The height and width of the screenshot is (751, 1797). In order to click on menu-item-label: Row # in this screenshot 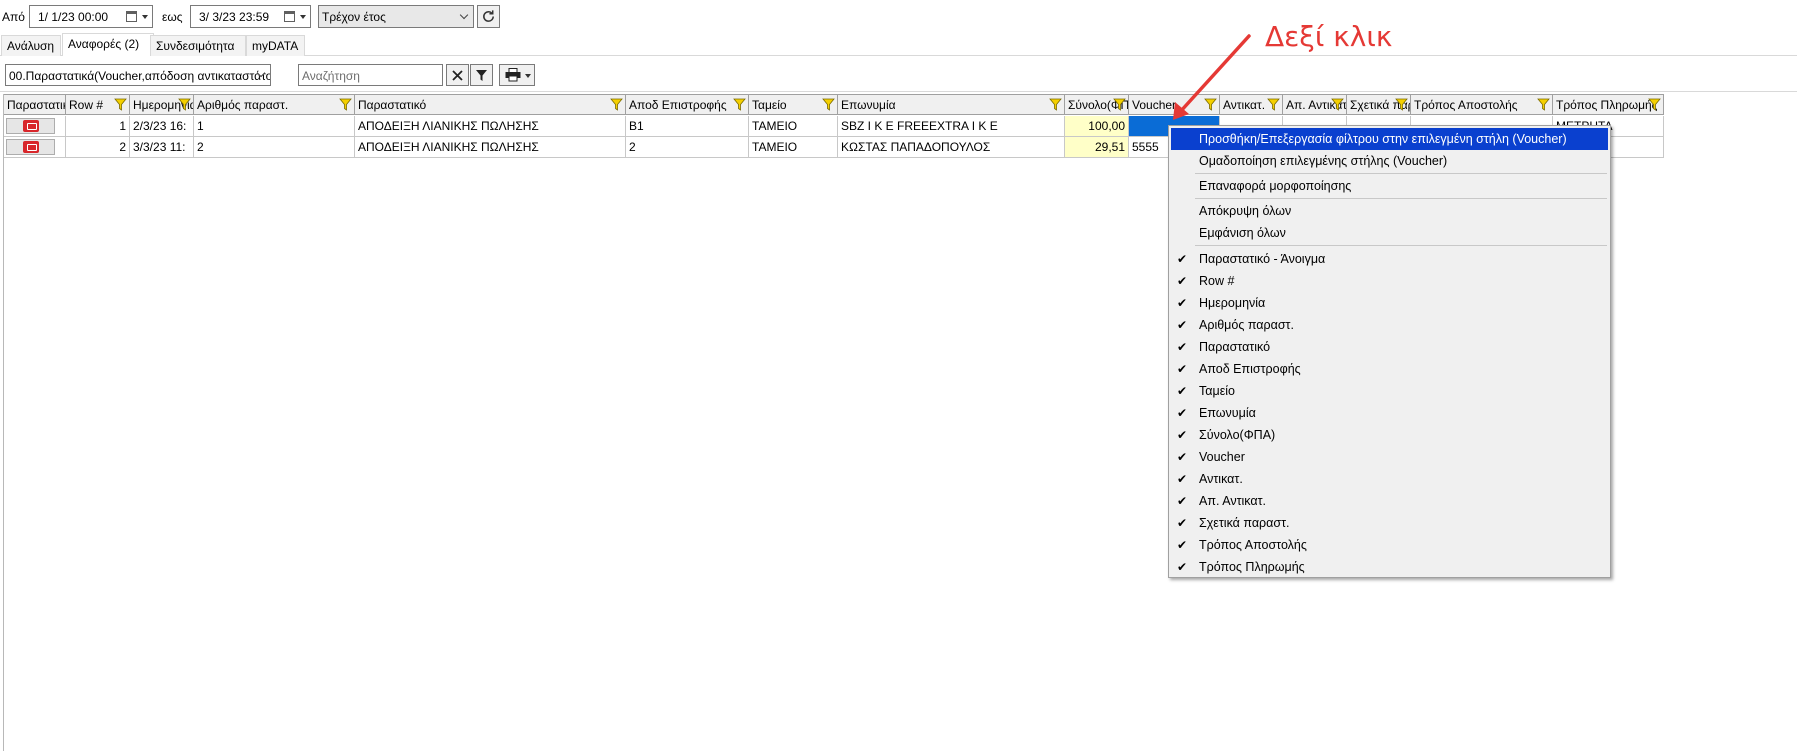, I will do `click(1217, 281)`.